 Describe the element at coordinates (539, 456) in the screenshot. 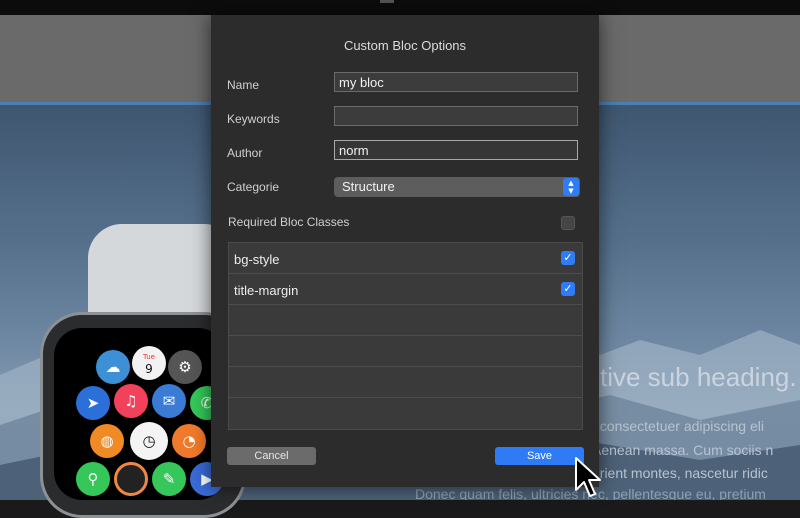

I see `save-button: Save` at that location.